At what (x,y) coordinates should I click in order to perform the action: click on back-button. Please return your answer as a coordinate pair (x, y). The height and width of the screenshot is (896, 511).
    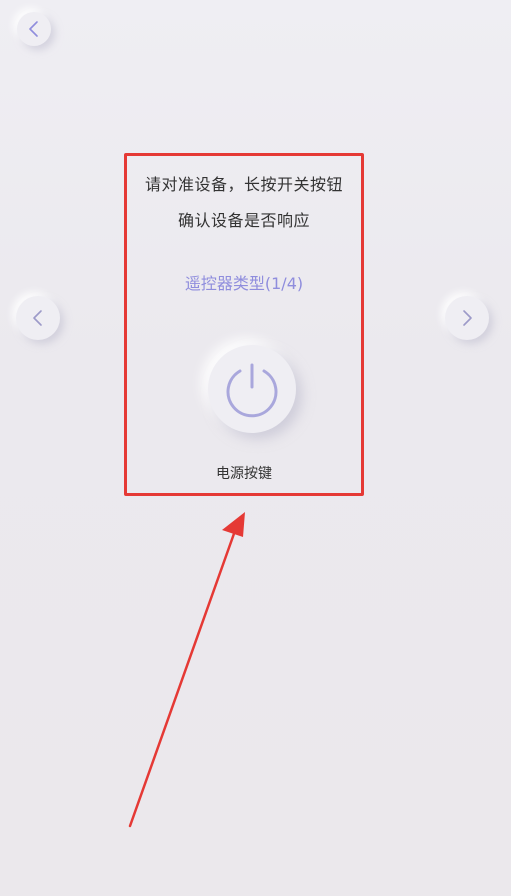
    Looking at the image, I should click on (34, 29).